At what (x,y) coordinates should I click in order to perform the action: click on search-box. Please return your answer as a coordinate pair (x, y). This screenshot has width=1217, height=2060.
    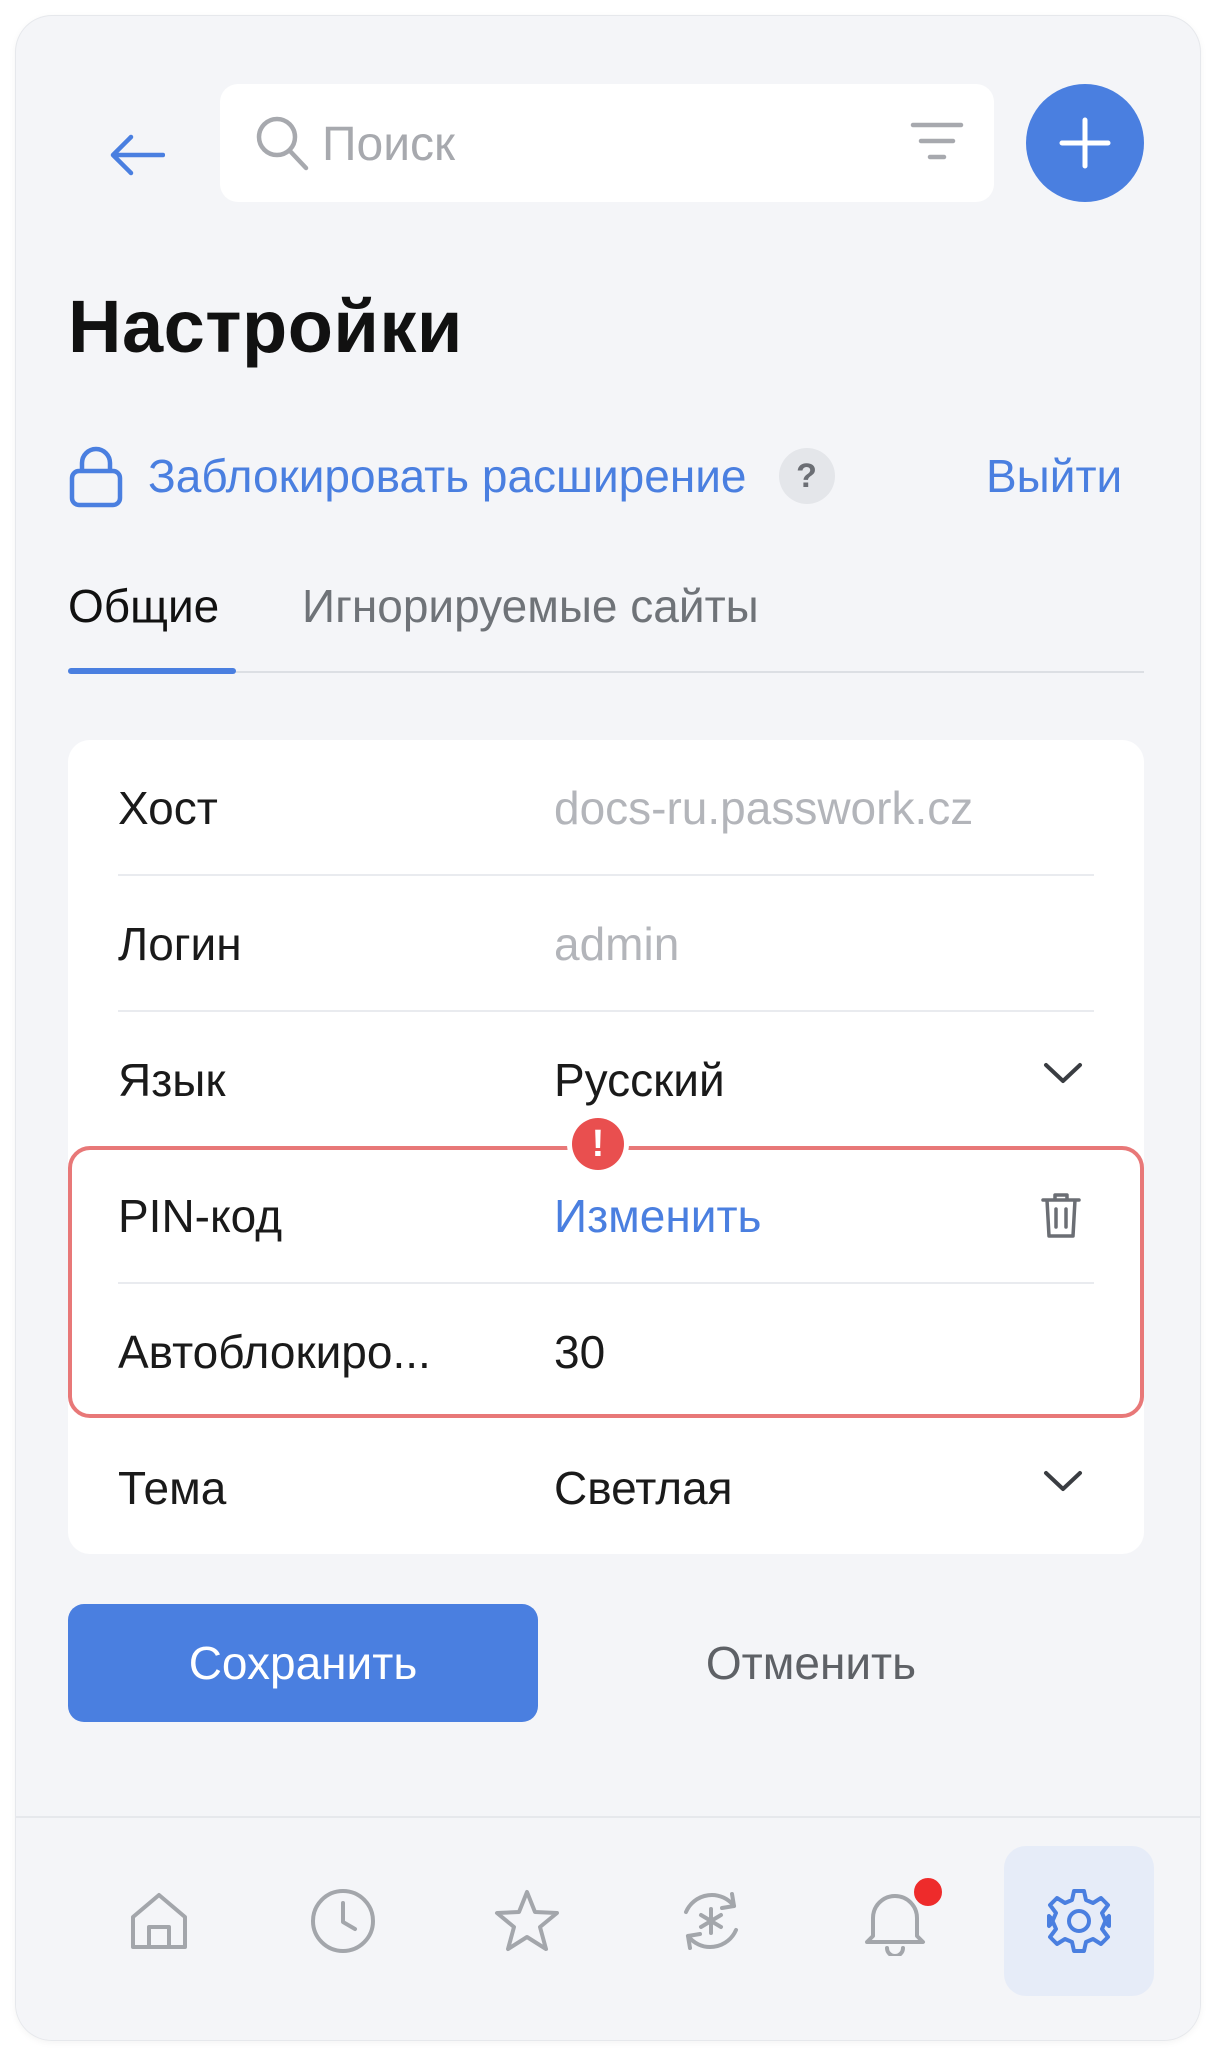
    Looking at the image, I should click on (607, 143).